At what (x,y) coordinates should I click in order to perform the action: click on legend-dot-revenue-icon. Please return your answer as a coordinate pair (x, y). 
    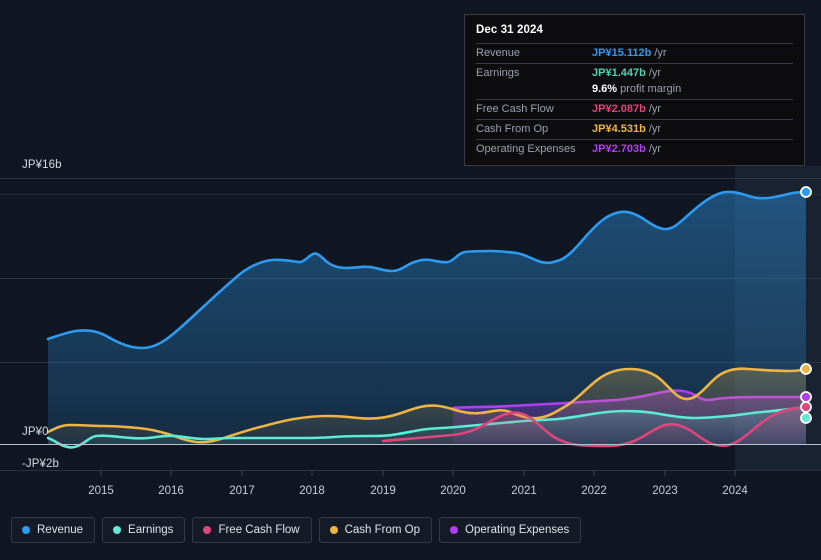
    Looking at the image, I should click on (26, 530).